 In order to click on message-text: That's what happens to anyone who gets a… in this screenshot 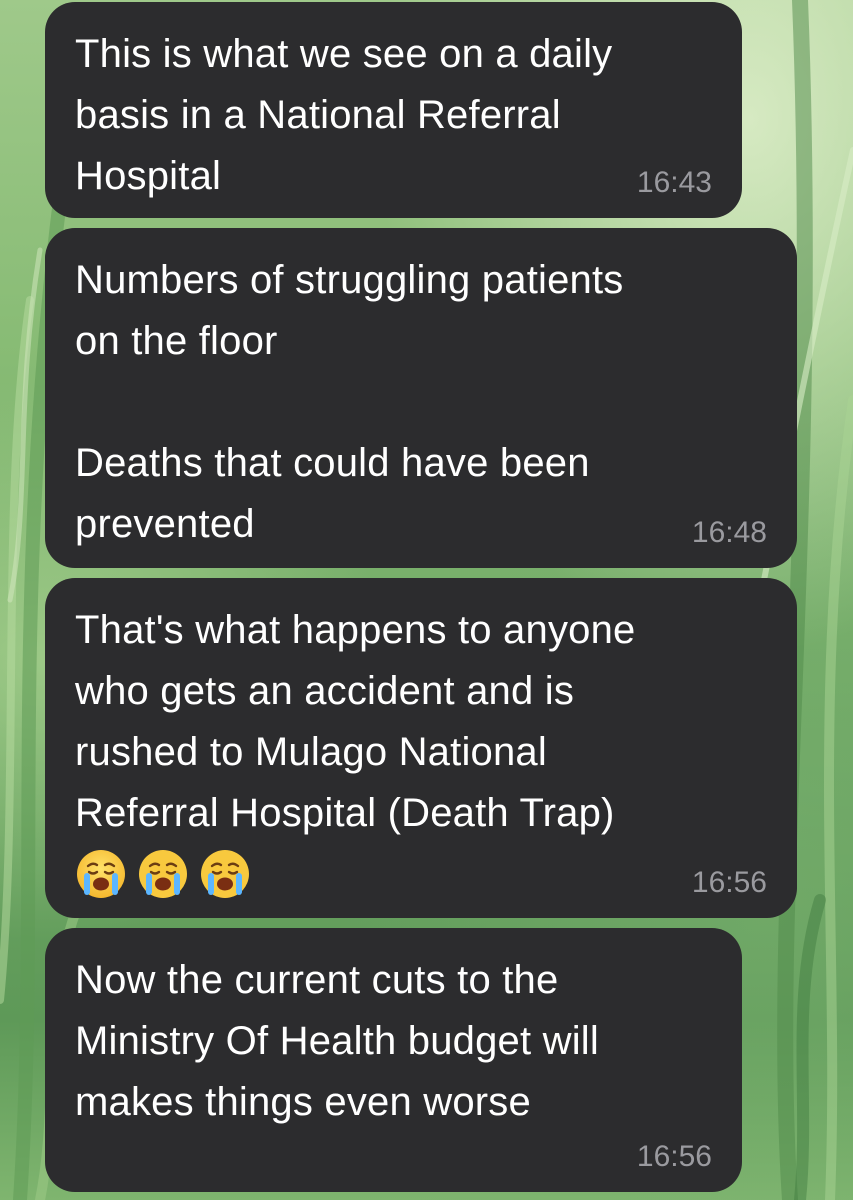, I will do `click(355, 721)`.